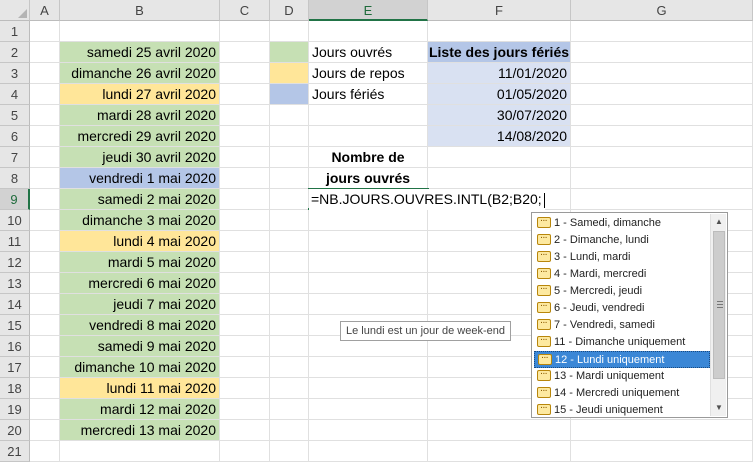 The width and height of the screenshot is (753, 462). I want to click on date-cell: mardi 5 mai 2020, so click(139, 262).